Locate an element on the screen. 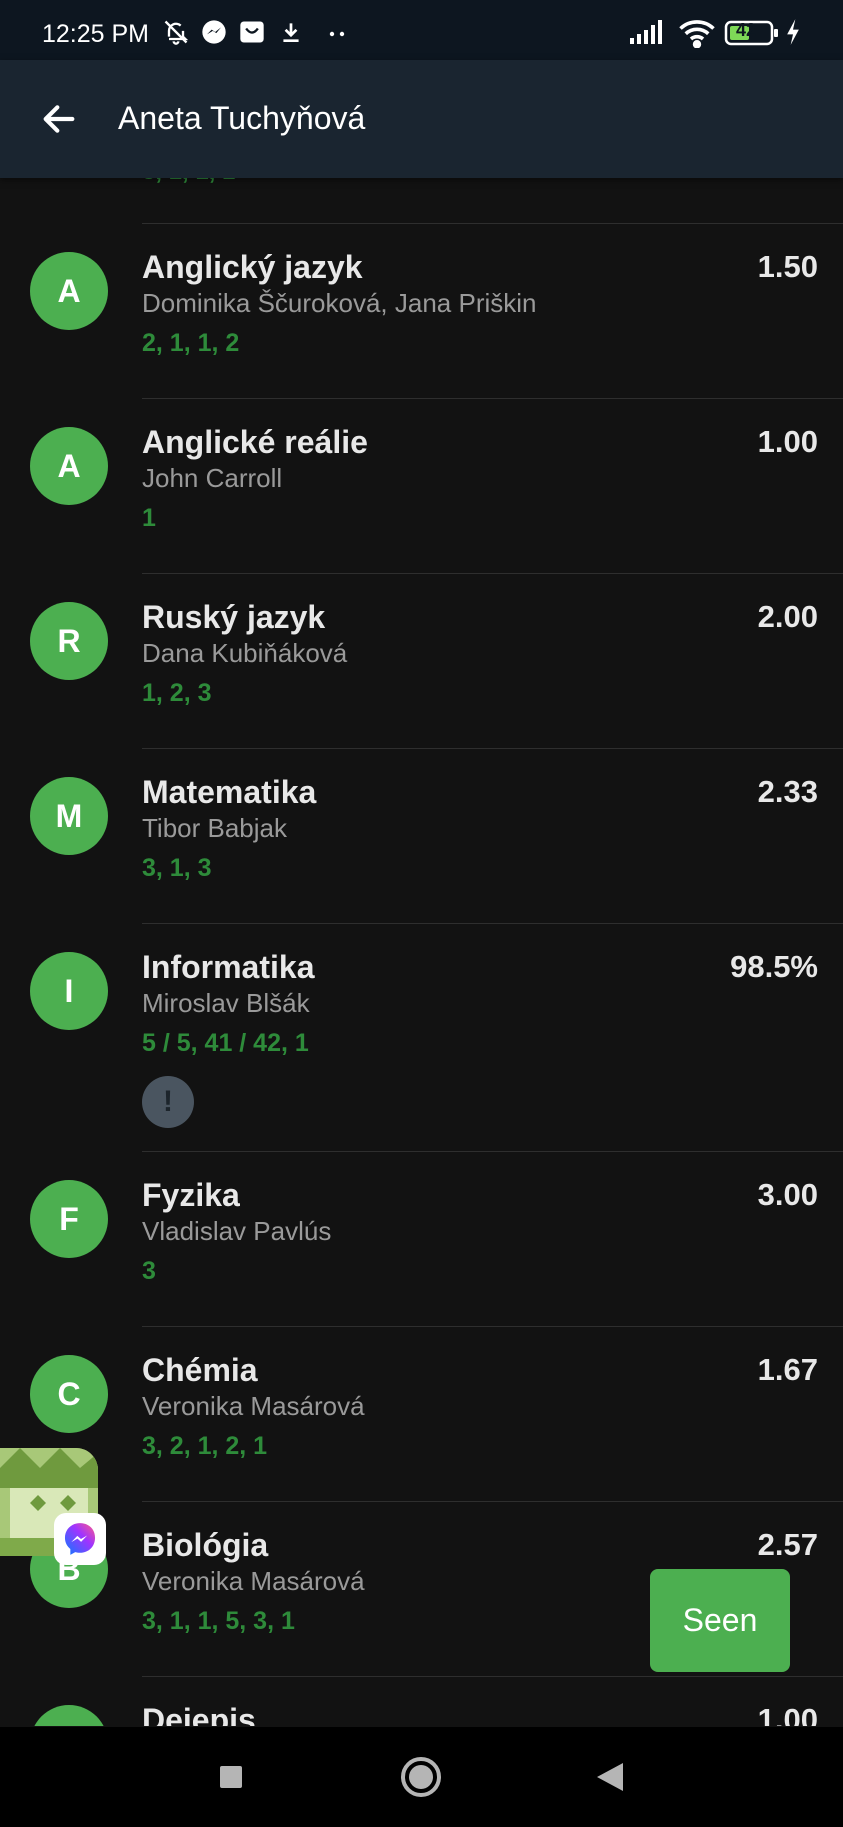 This screenshot has height=1827, width=843. subject-avatar: R is located at coordinates (69, 641).